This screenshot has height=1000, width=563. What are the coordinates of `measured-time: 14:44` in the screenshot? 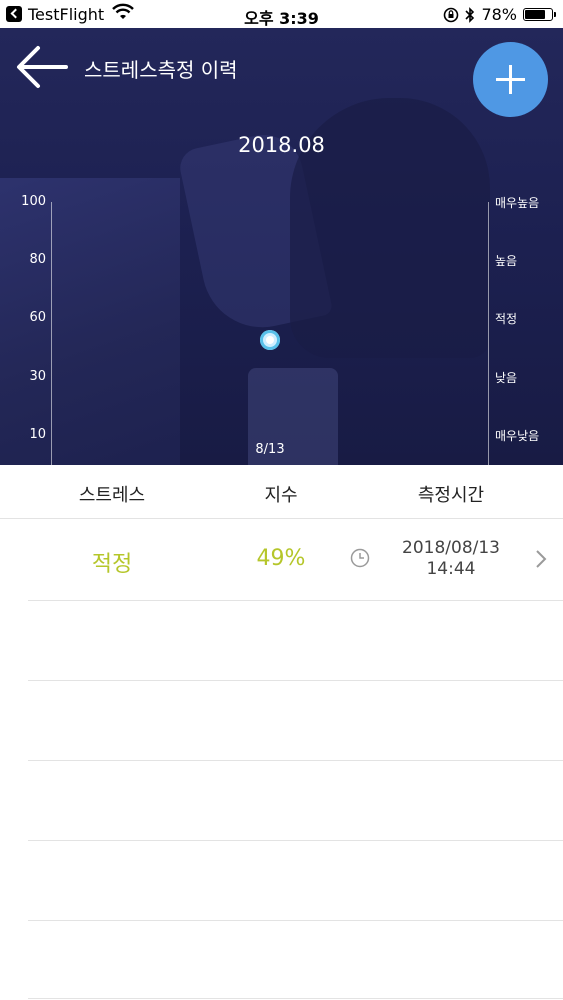 It's located at (451, 569).